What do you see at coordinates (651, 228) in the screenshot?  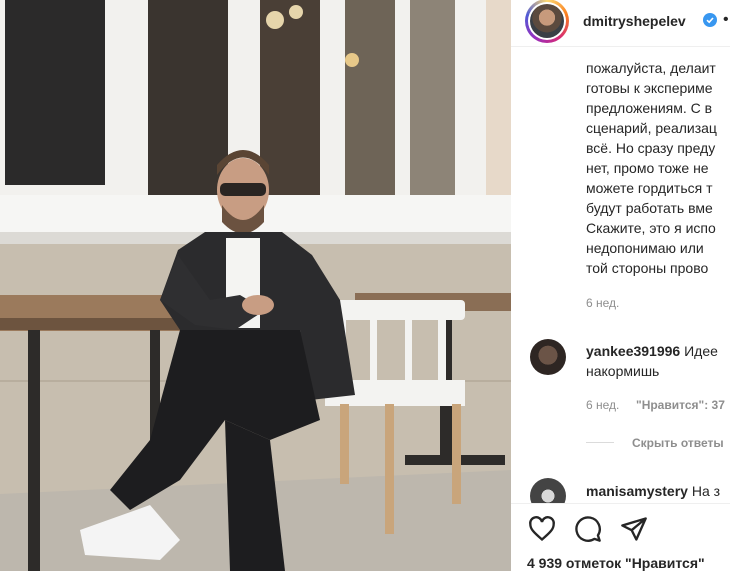 I see `caption-line: Скажите, это я испо` at bounding box center [651, 228].